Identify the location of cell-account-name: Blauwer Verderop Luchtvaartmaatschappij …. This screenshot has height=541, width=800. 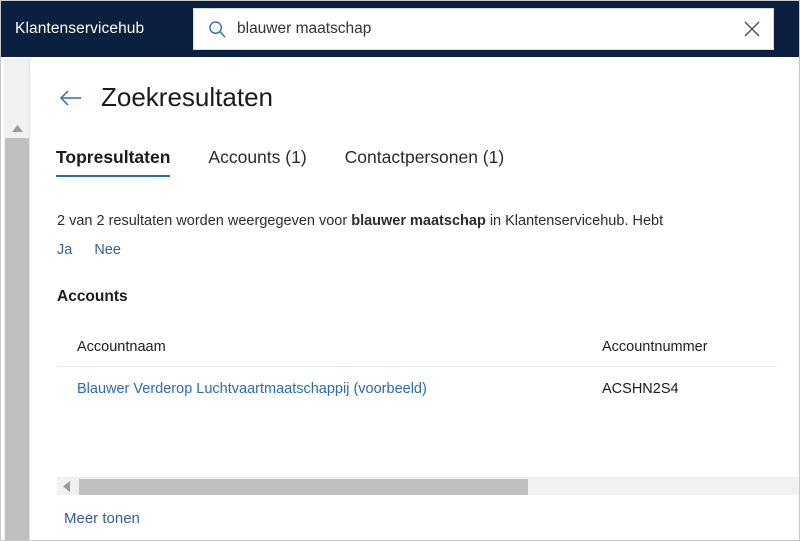
(329, 389).